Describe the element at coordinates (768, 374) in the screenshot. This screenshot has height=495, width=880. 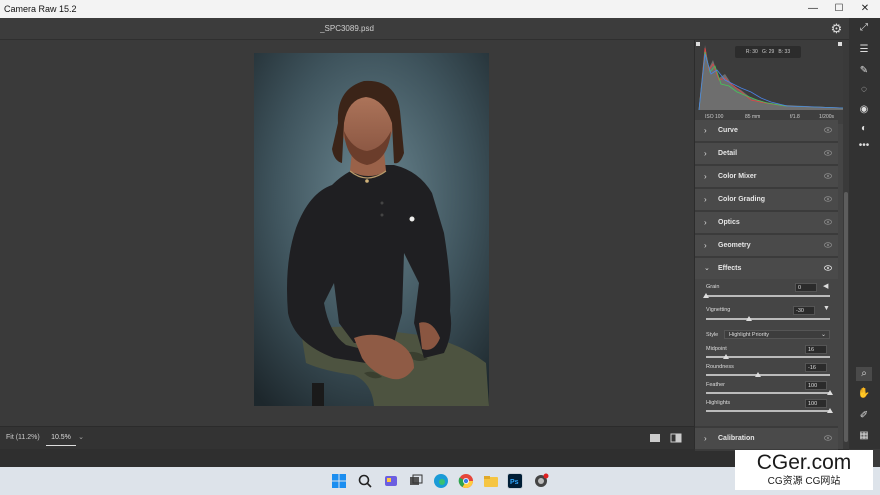
I see `roundness-slider` at that location.